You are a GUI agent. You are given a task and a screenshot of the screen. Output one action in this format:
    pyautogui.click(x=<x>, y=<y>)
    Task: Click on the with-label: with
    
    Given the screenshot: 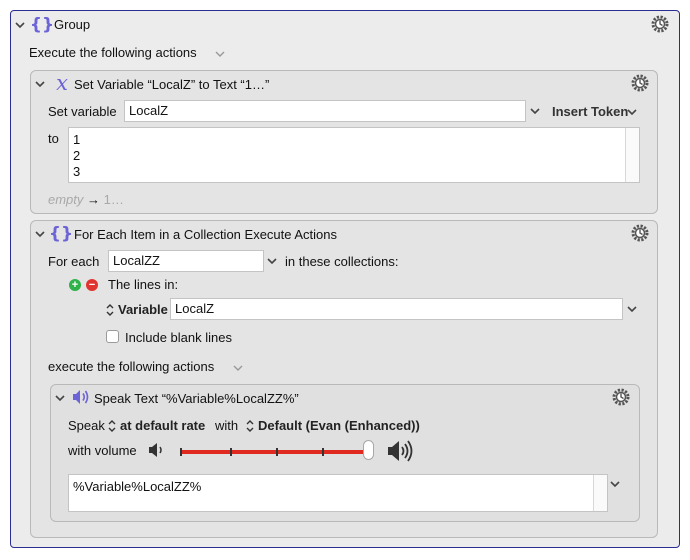 What is the action you would take?
    pyautogui.click(x=227, y=425)
    